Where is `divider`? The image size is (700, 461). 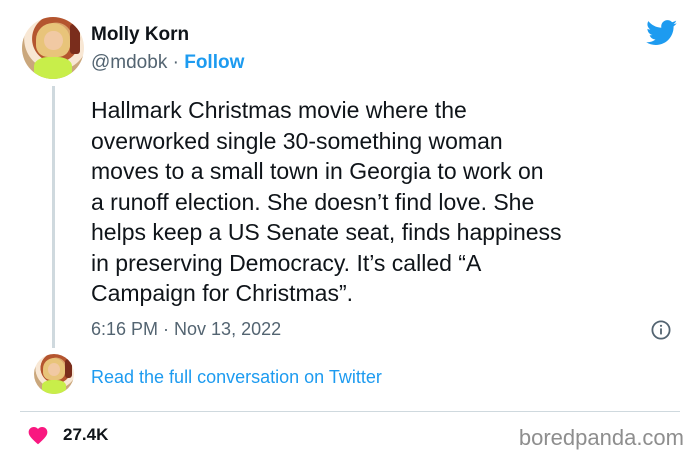
divider is located at coordinates (350, 411).